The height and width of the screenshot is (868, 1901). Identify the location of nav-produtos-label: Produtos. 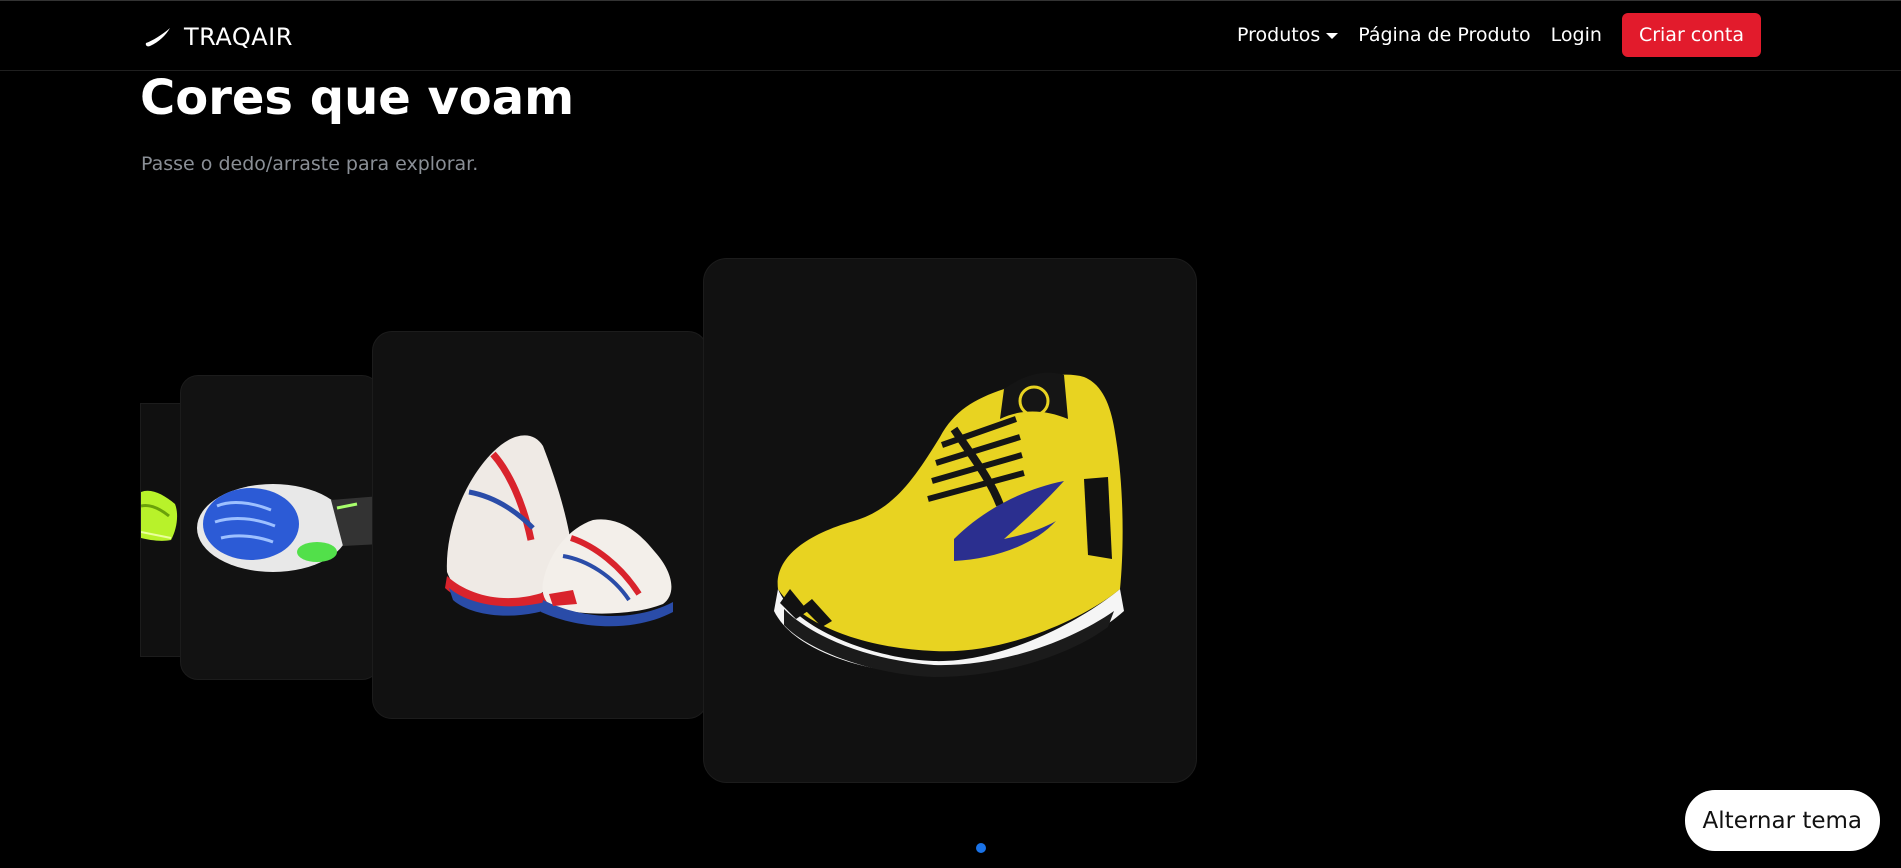
(1279, 35).